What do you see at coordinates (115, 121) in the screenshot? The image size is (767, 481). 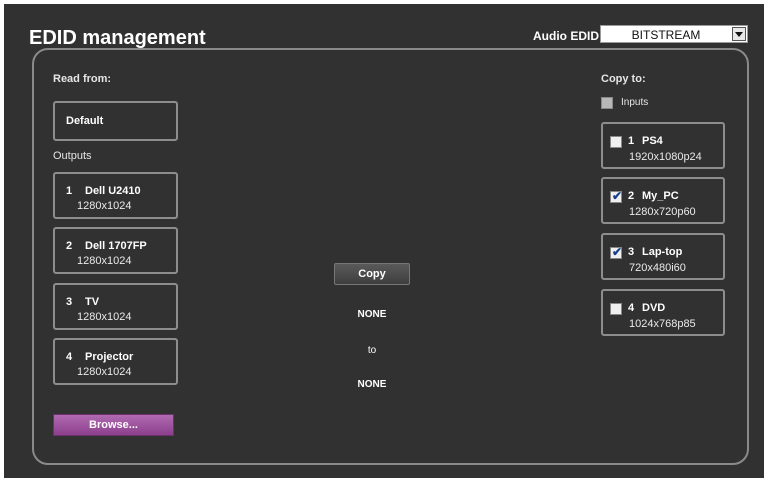 I see `default-source-button: Default` at bounding box center [115, 121].